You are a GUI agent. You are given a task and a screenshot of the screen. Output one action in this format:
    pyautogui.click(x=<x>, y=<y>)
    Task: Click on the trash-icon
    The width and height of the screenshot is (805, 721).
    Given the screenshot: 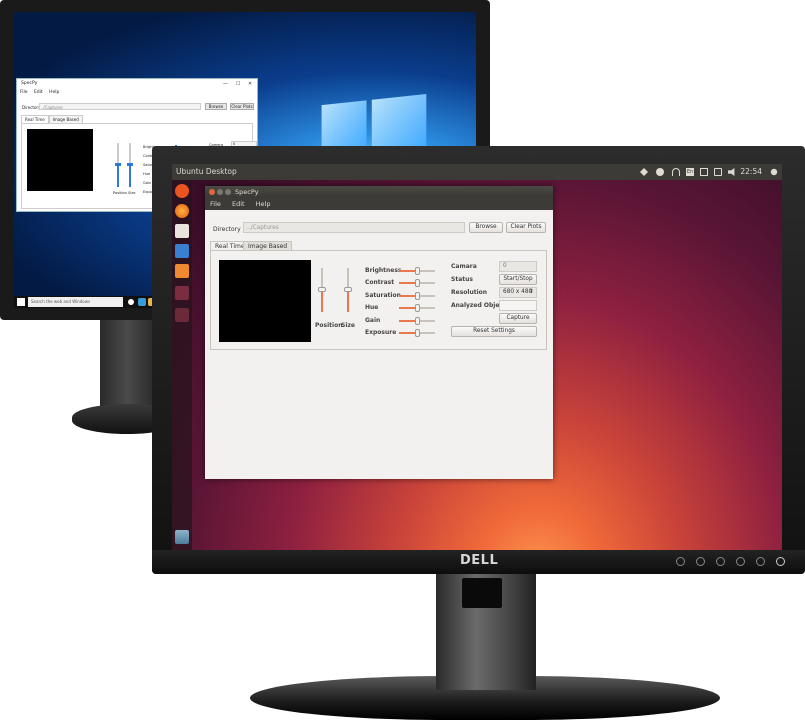 What is the action you would take?
    pyautogui.click(x=182, y=537)
    